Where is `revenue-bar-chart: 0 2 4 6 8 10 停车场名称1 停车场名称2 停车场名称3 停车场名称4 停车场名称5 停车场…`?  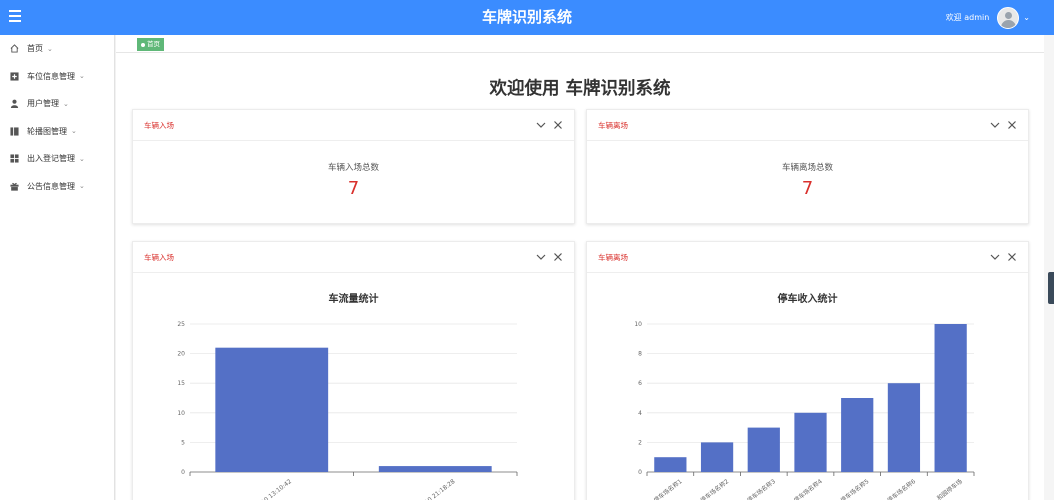
revenue-bar-chart: 0 2 4 6 8 10 停车场名称1 停车场名称2 停车场名称3 停车场名称4 停车场名称5 停车场… is located at coordinates (804, 410).